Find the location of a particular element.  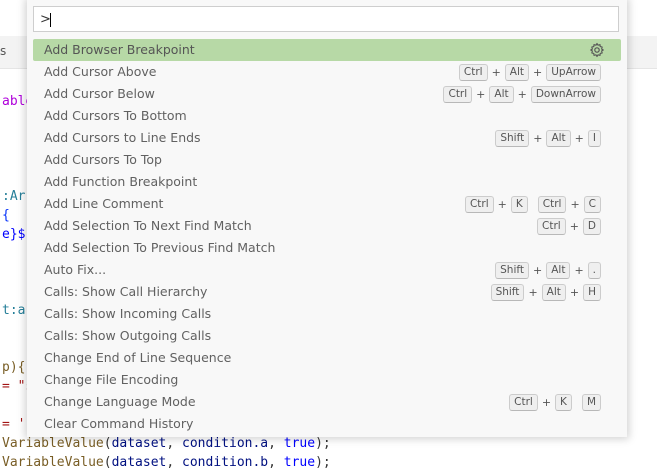

keybinding: Ctrl + K Ctrl + C is located at coordinates (532, 204).